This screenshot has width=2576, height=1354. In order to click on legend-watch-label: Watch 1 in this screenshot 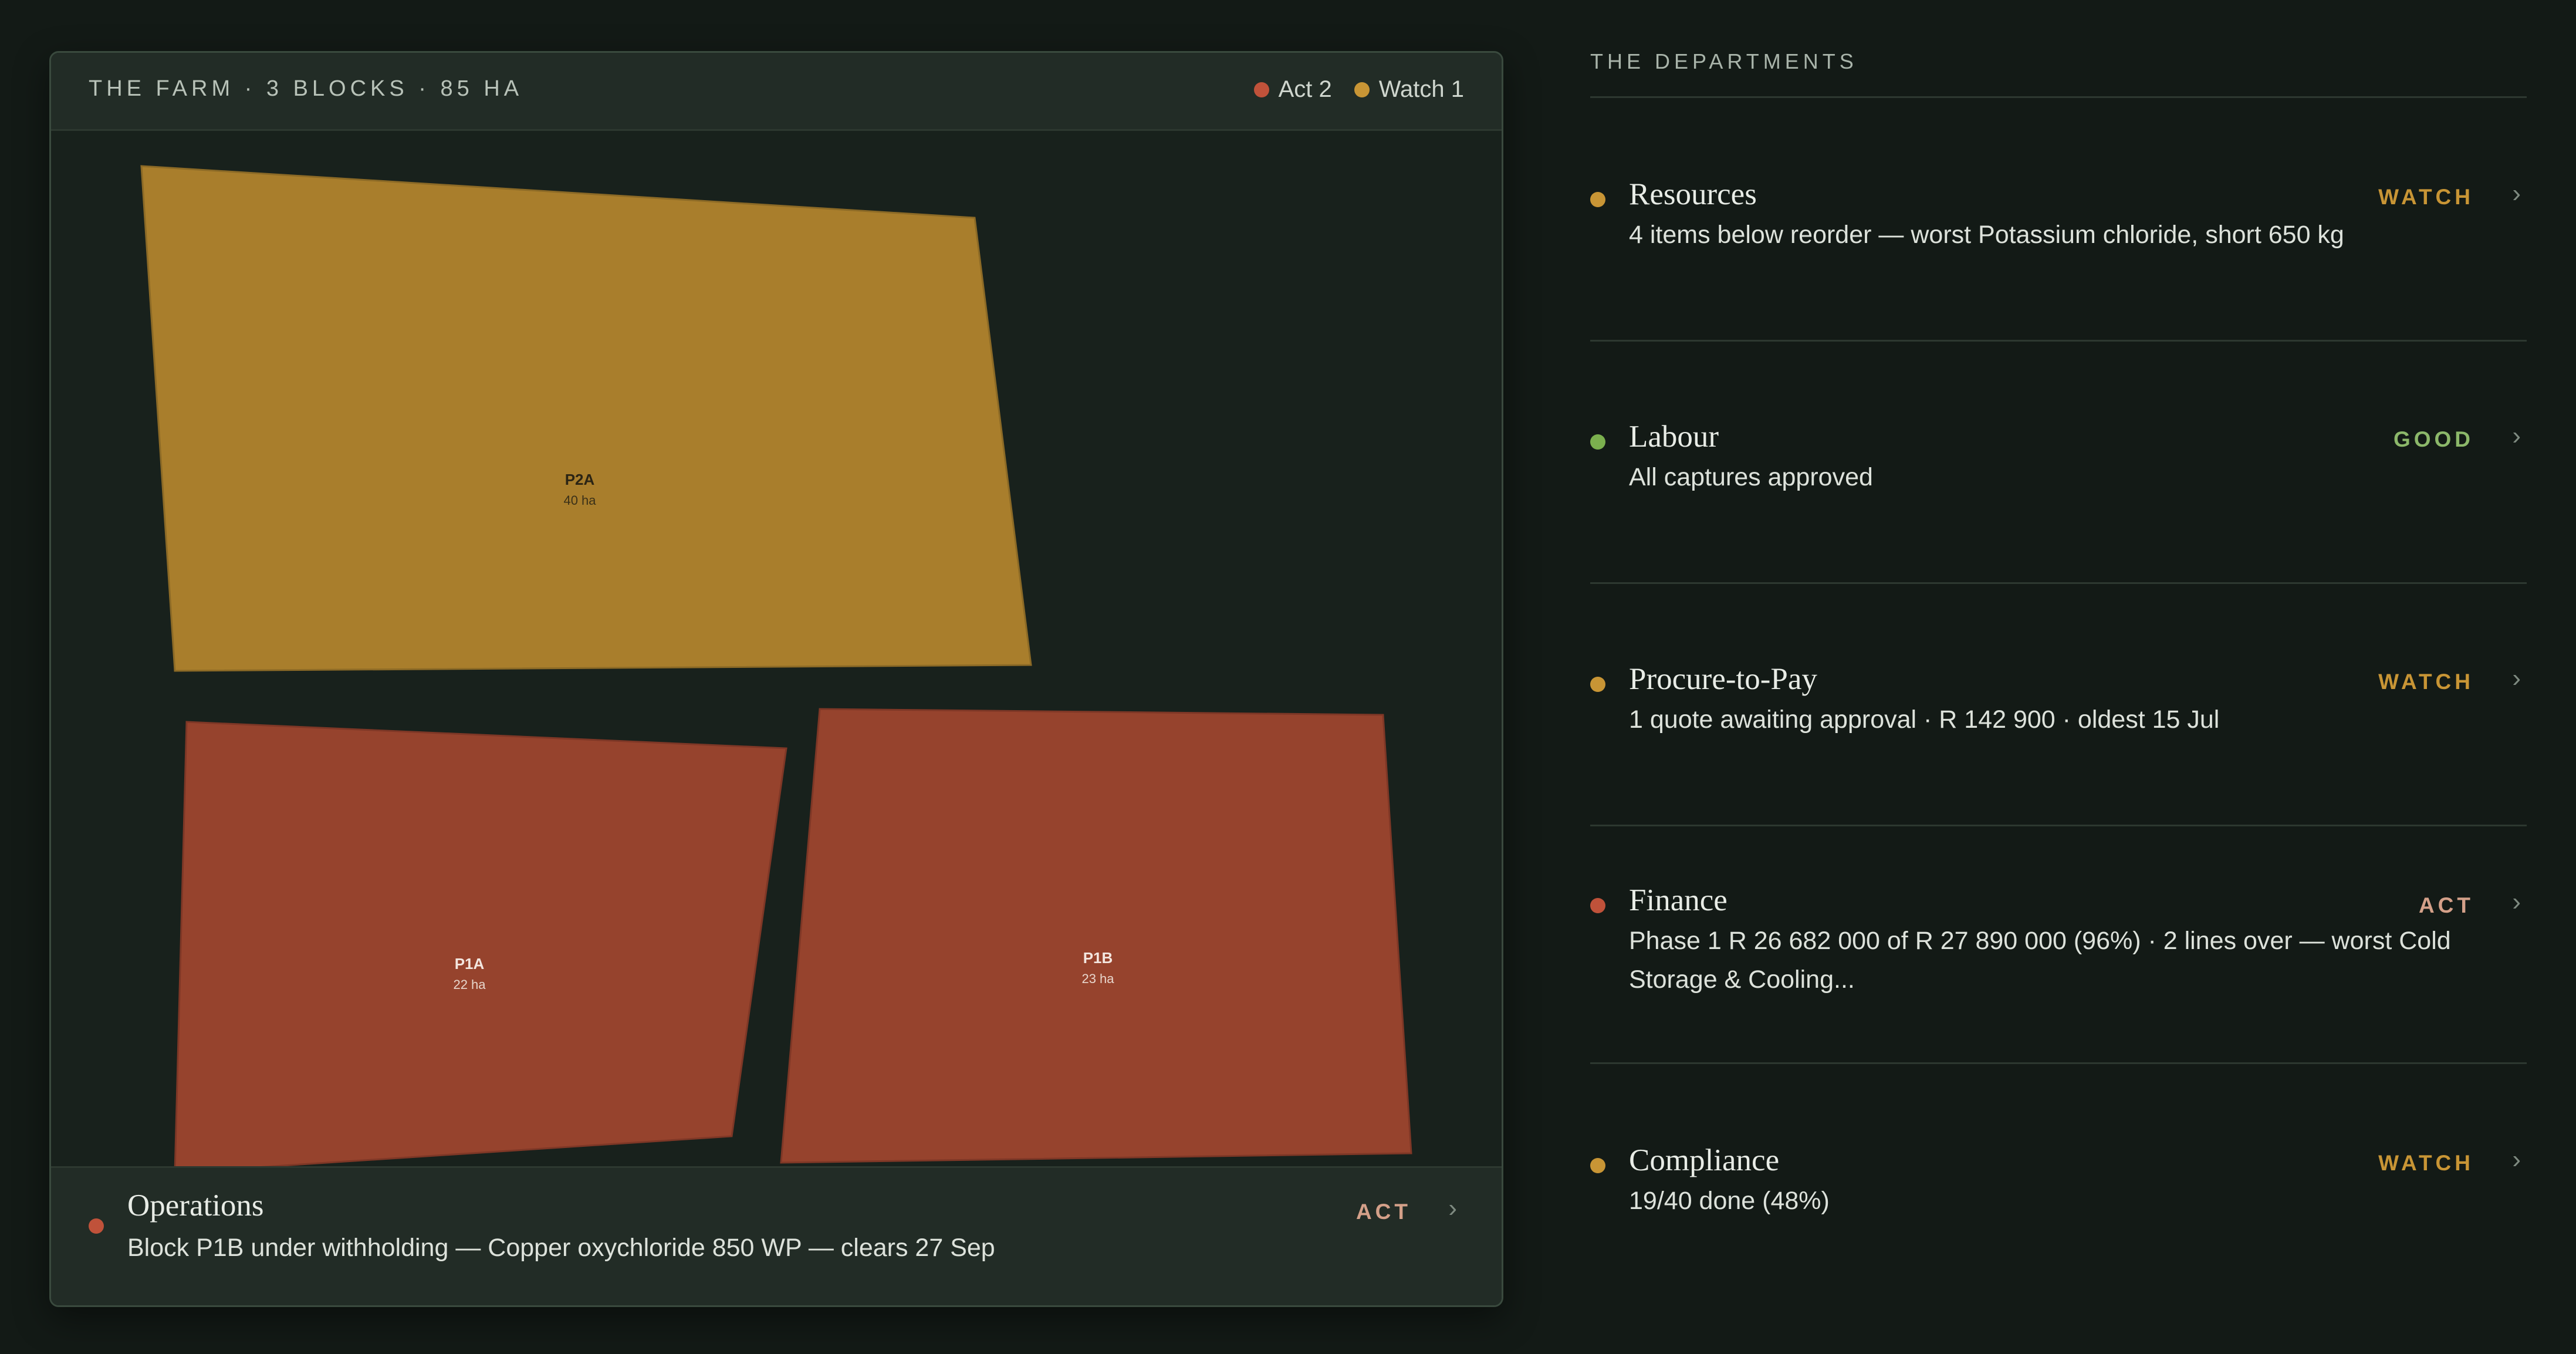, I will do `click(1421, 89)`.